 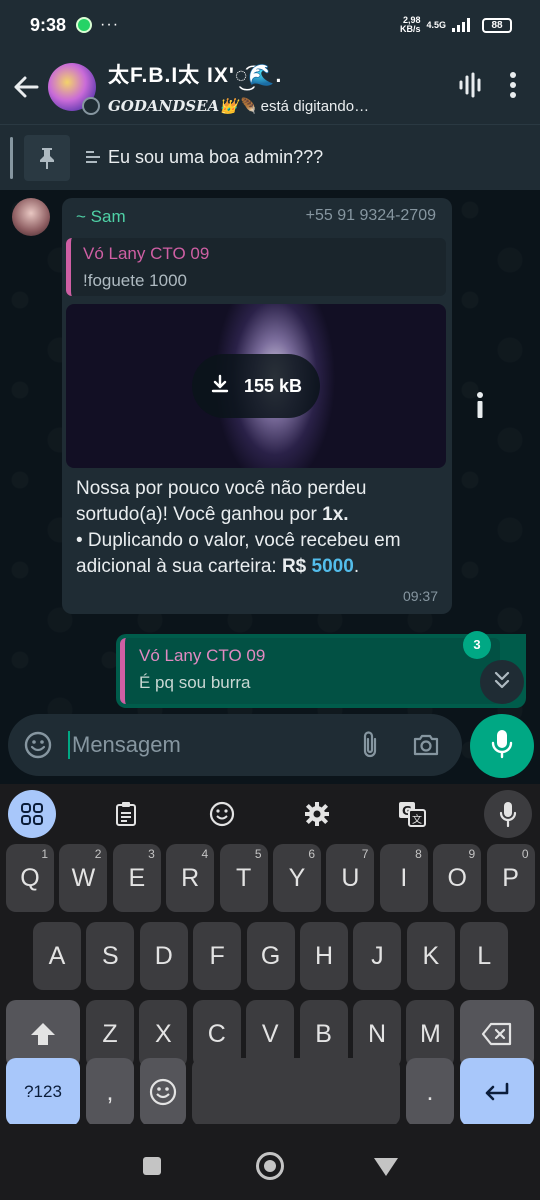 I want to click on key-r: R4, so click(x=190, y=878).